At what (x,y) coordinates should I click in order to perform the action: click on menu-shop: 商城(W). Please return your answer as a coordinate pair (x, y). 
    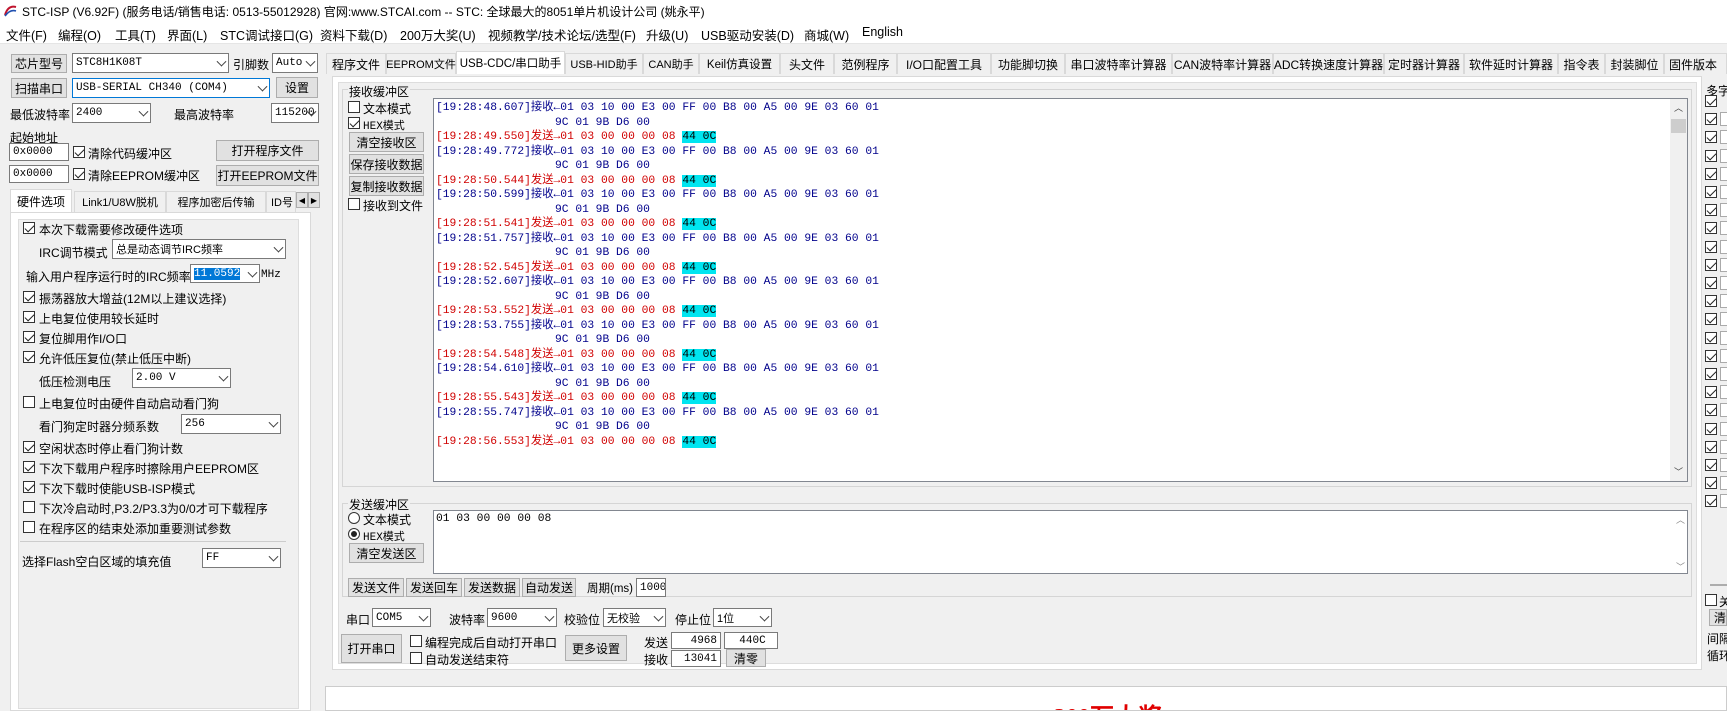
    Looking at the image, I should click on (826, 34).